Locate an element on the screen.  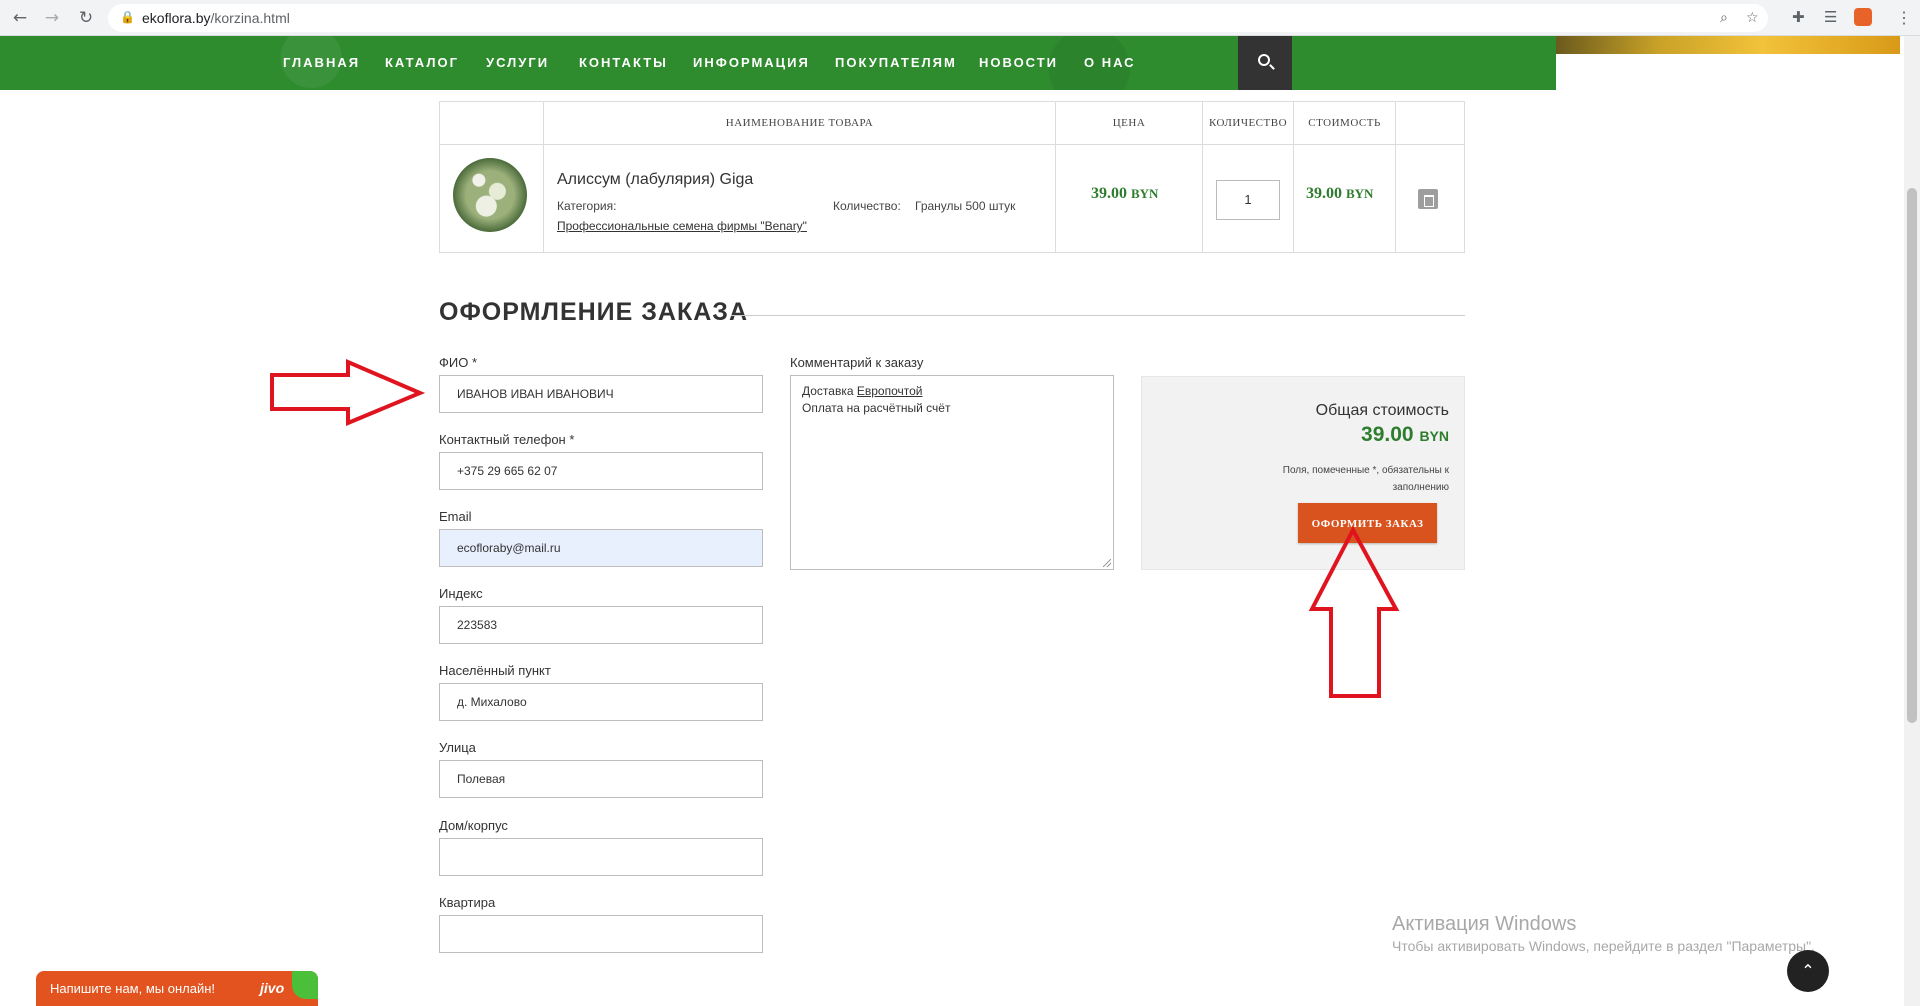
reading-list-icon: ☰ is located at coordinates (1830, 17).